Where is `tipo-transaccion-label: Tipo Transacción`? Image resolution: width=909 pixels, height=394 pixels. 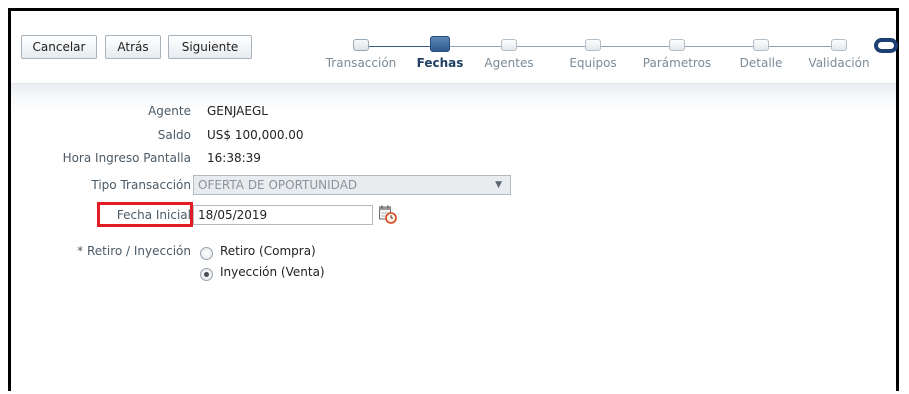
tipo-transaccion-label: Tipo Transacción is located at coordinates (141, 185).